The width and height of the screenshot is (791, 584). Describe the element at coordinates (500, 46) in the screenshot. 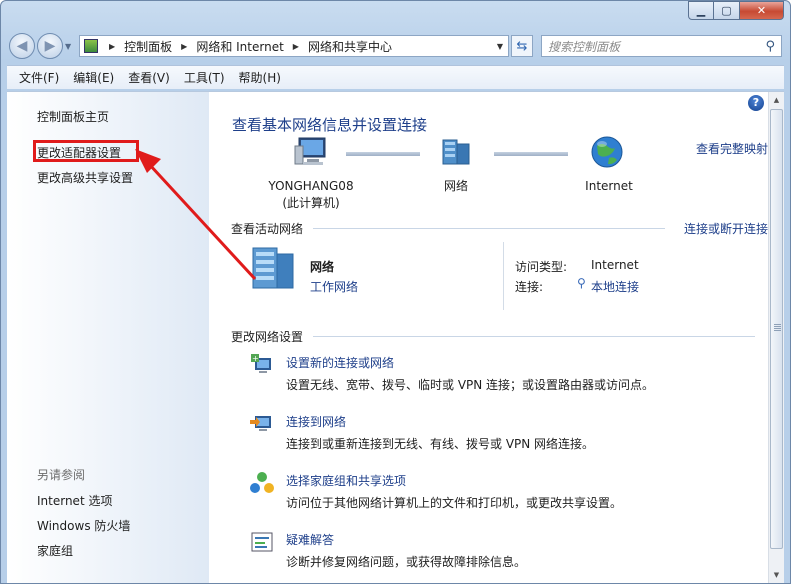

I see `address-dropdown: ▼` at that location.